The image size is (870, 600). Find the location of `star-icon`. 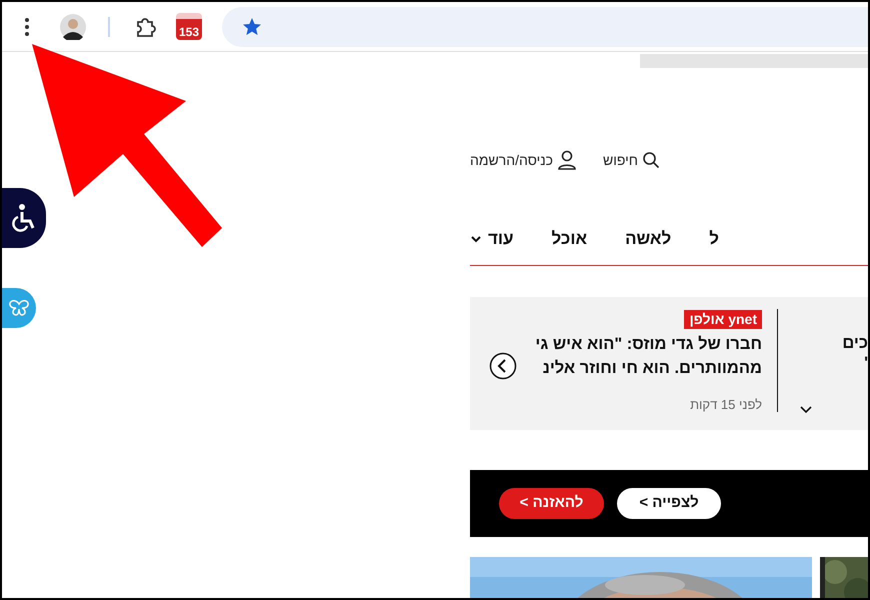

star-icon is located at coordinates (252, 26).